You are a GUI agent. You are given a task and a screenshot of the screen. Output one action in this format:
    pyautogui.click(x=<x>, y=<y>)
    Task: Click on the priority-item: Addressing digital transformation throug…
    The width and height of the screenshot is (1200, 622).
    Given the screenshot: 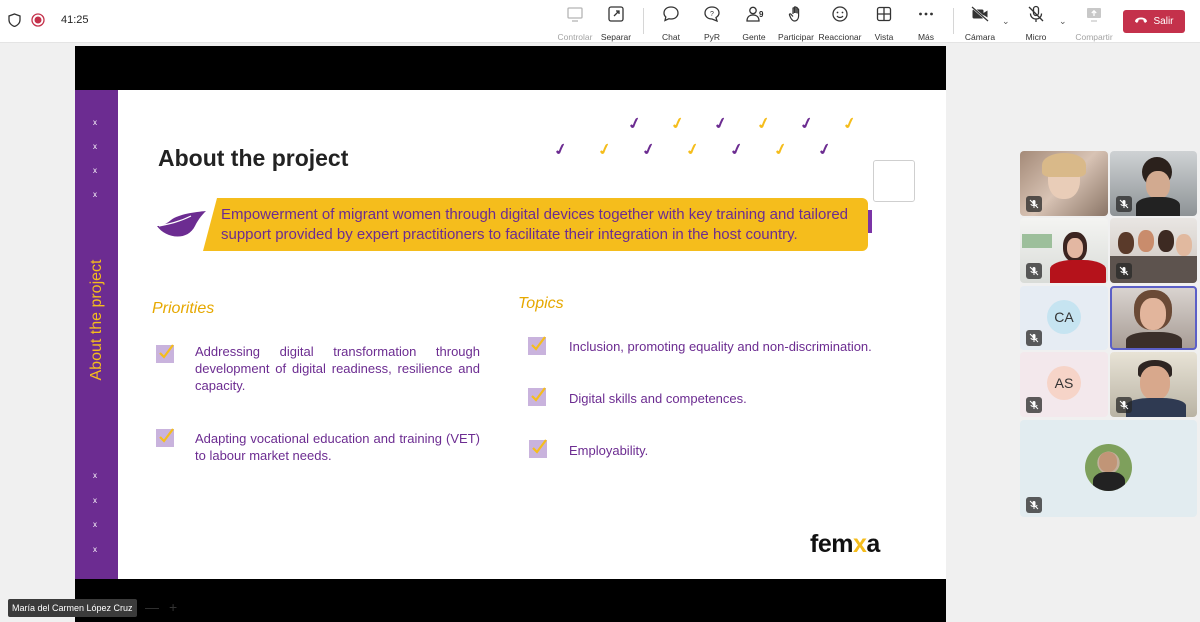 What is the action you would take?
    pyautogui.click(x=337, y=368)
    